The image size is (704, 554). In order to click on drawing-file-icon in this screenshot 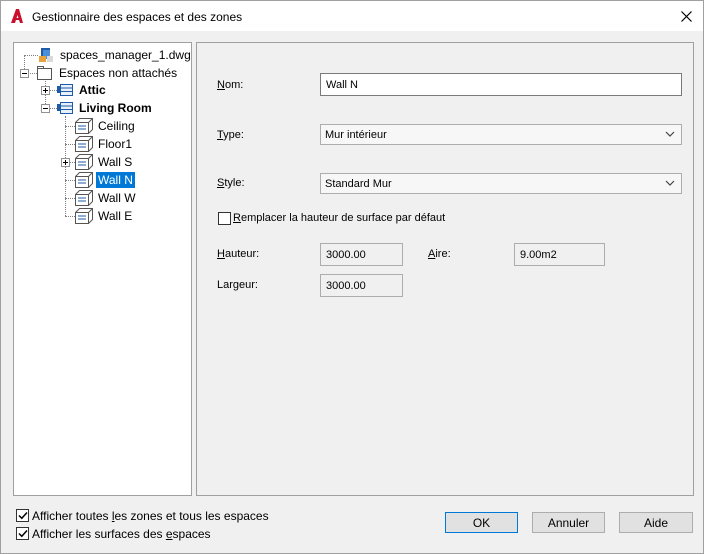, I will do `click(46, 55)`.